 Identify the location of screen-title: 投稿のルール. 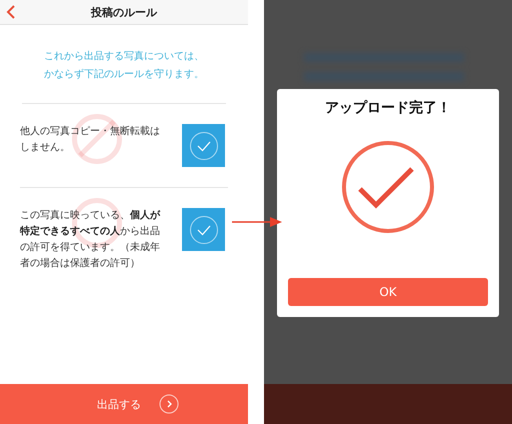
(124, 12).